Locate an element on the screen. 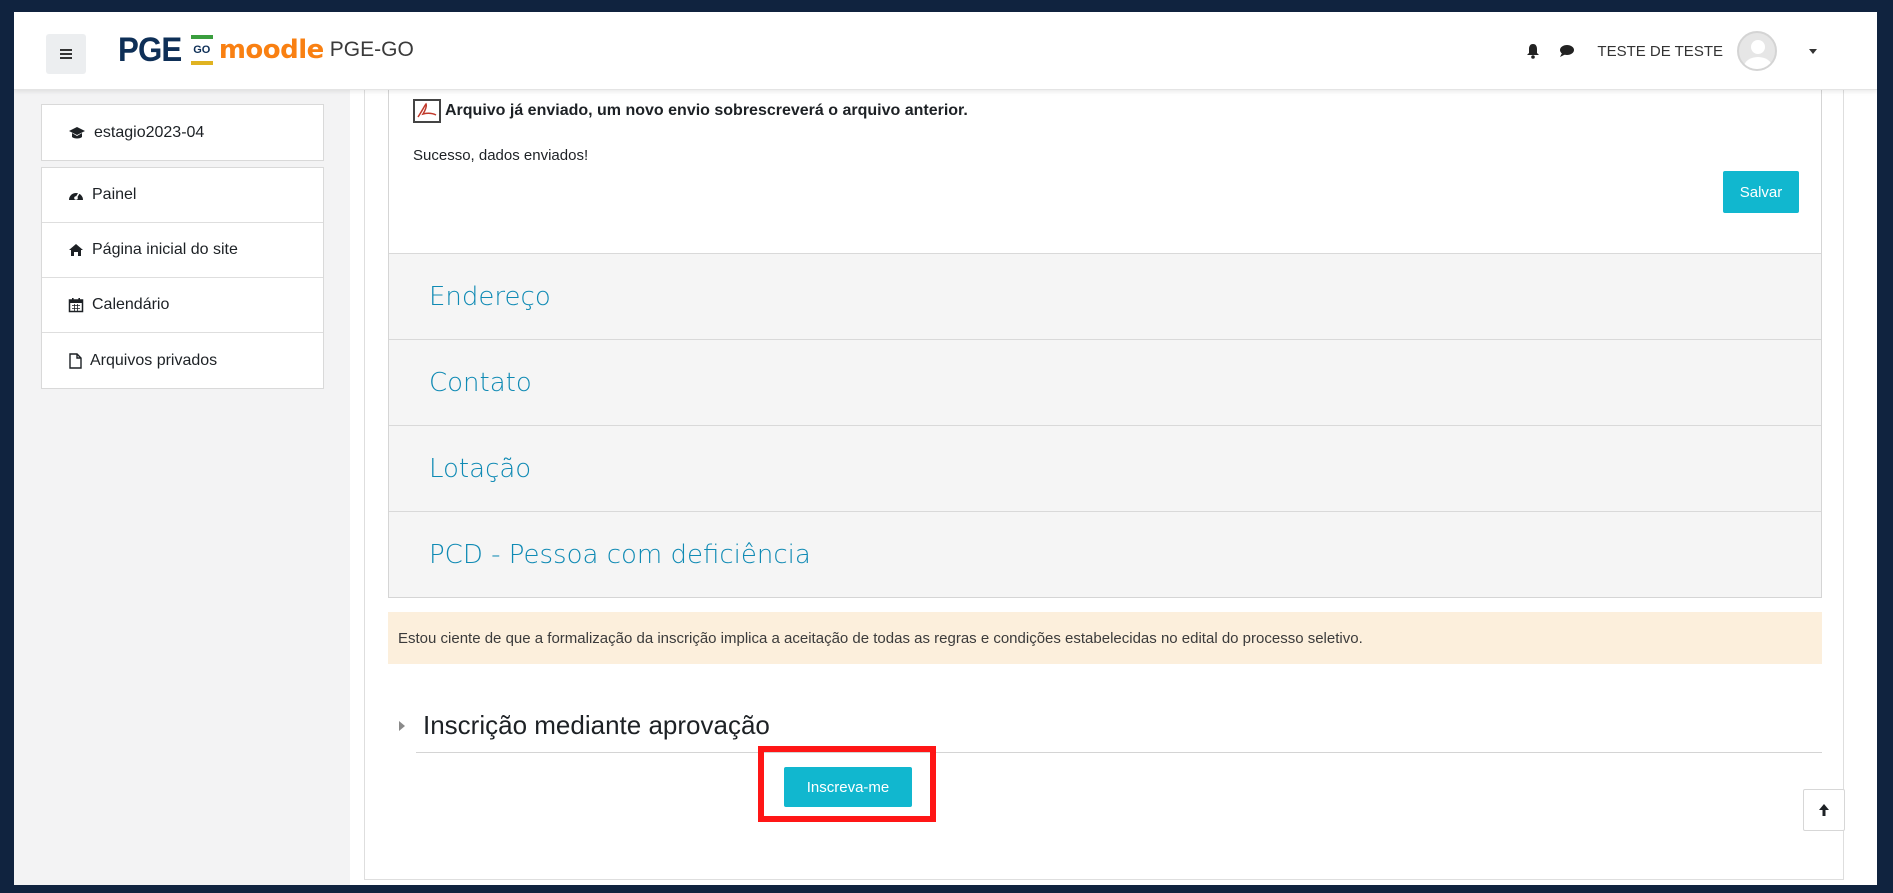 Image resolution: width=1893 pixels, height=893 pixels. home-icon is located at coordinates (76, 250).